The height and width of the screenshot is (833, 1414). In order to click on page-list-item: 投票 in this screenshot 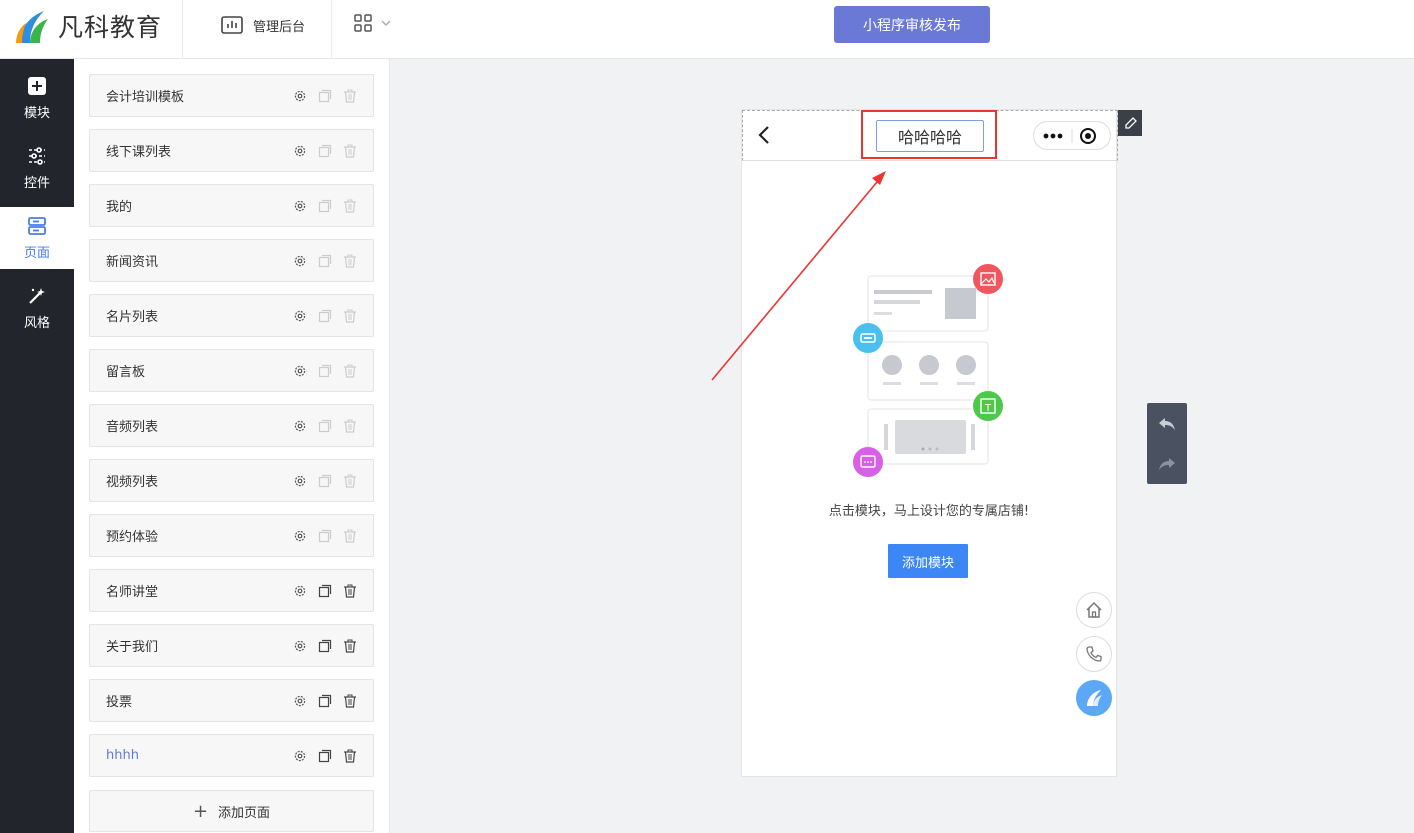, I will do `click(231, 700)`.